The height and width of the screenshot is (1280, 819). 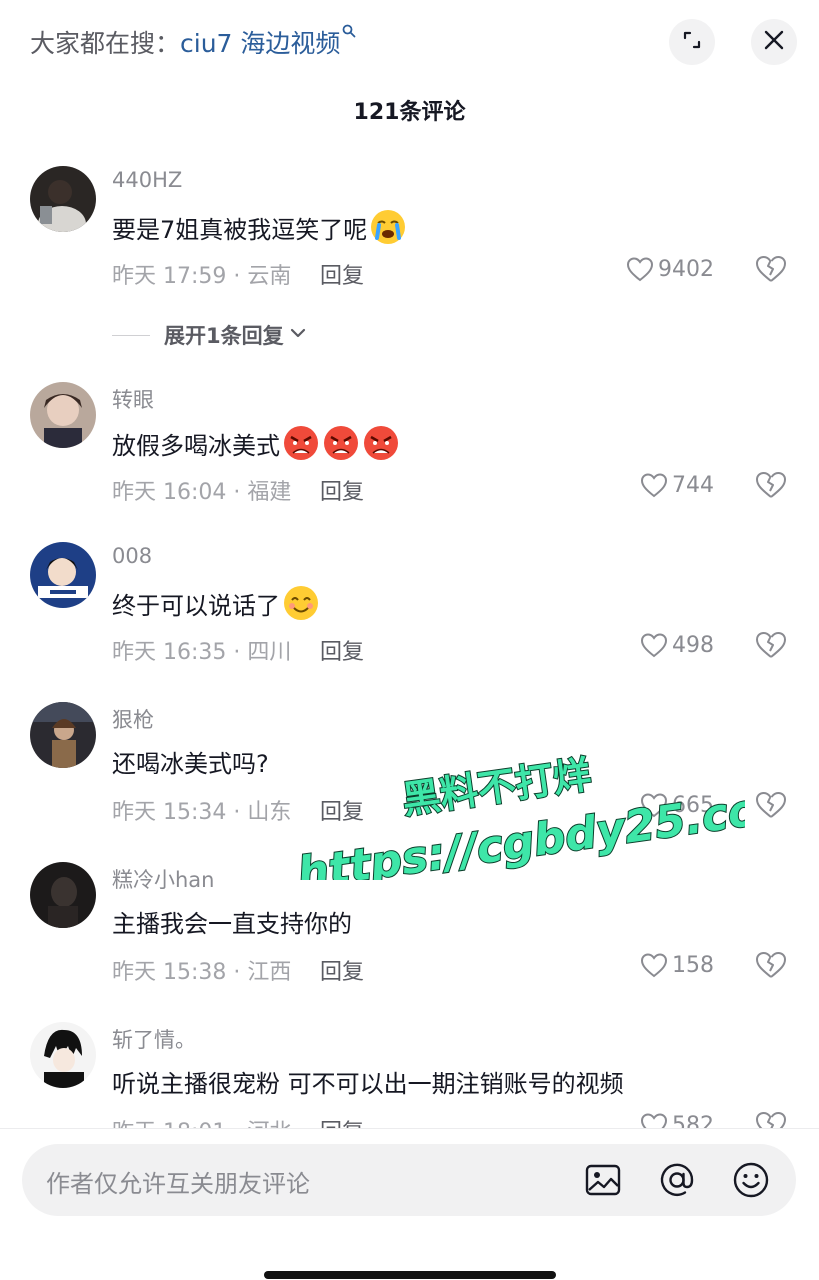 I want to click on comment-text-body: 主播我会一直支持你的, so click(x=232, y=924).